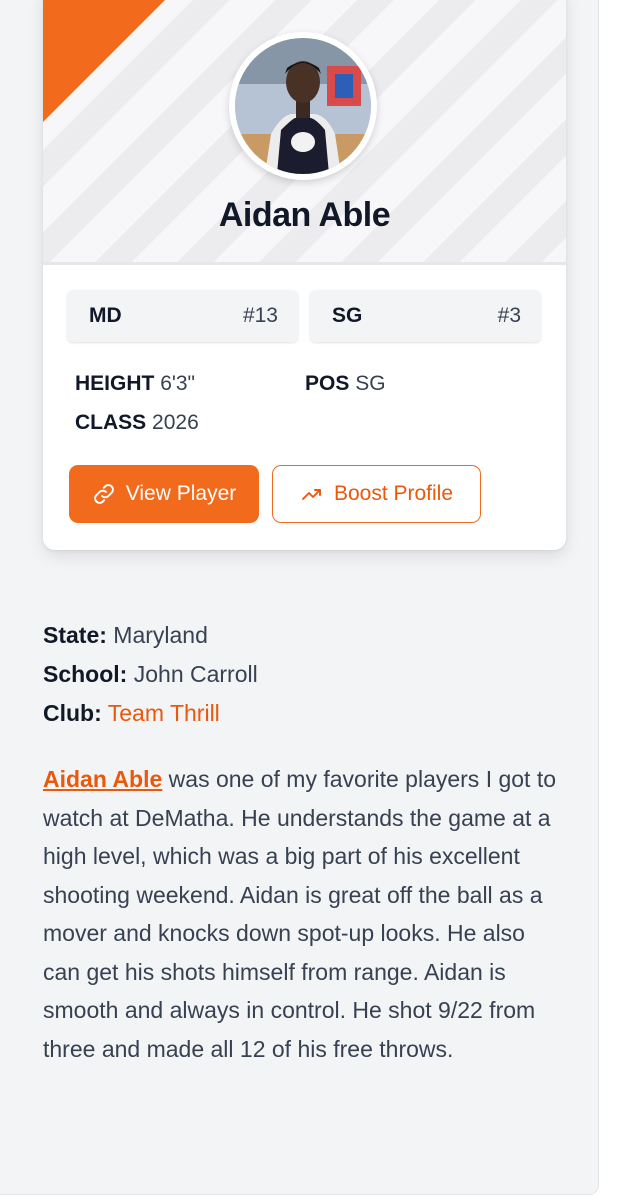 This screenshot has width=626, height=1200. I want to click on class-label: CLASS, so click(111, 422).